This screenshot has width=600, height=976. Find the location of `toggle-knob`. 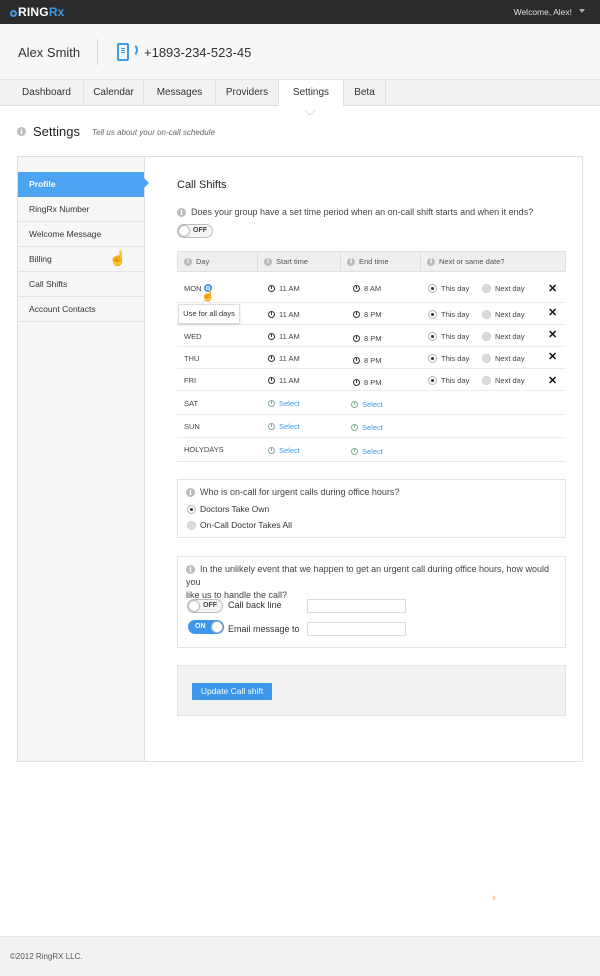

toggle-knob is located at coordinates (194, 606).